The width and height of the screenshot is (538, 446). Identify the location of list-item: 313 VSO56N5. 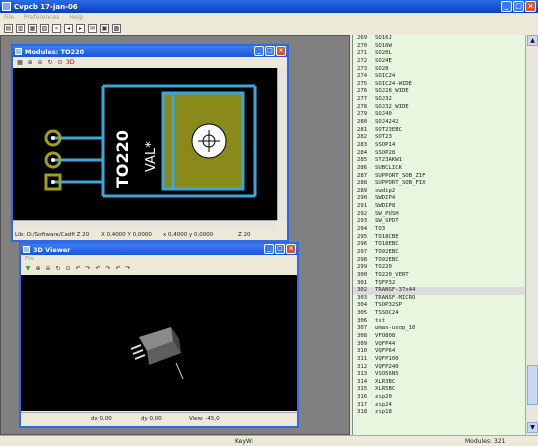
(439, 375).